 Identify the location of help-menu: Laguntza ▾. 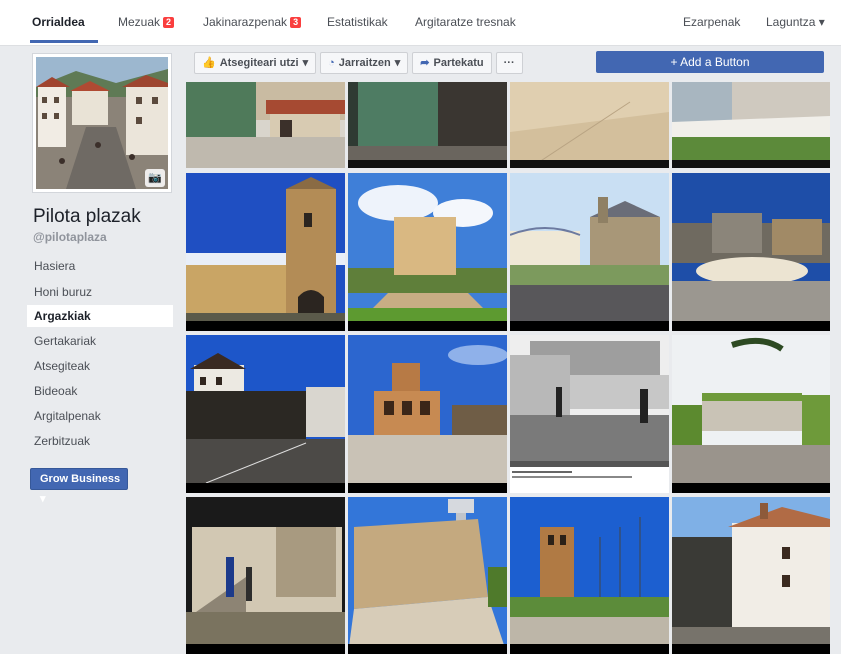
(795, 22).